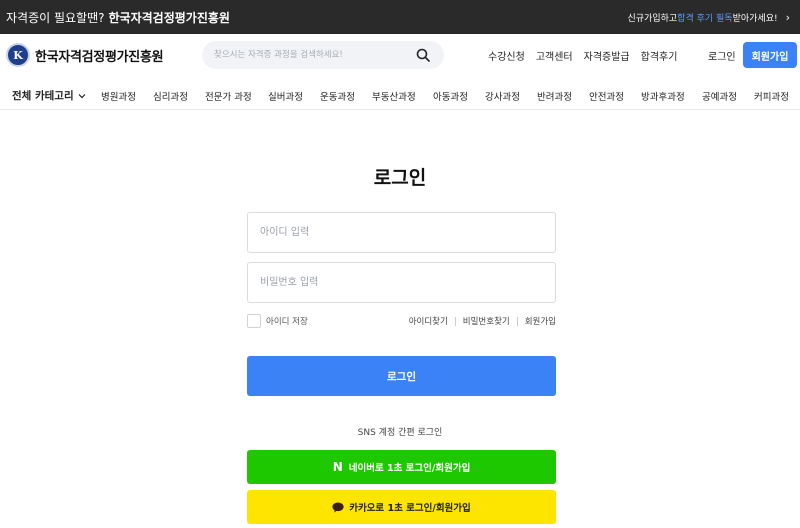 The height and width of the screenshot is (528, 800). What do you see at coordinates (169, 18) in the screenshot?
I see `banner-brand: 한국자격검정평가진흥원` at bounding box center [169, 18].